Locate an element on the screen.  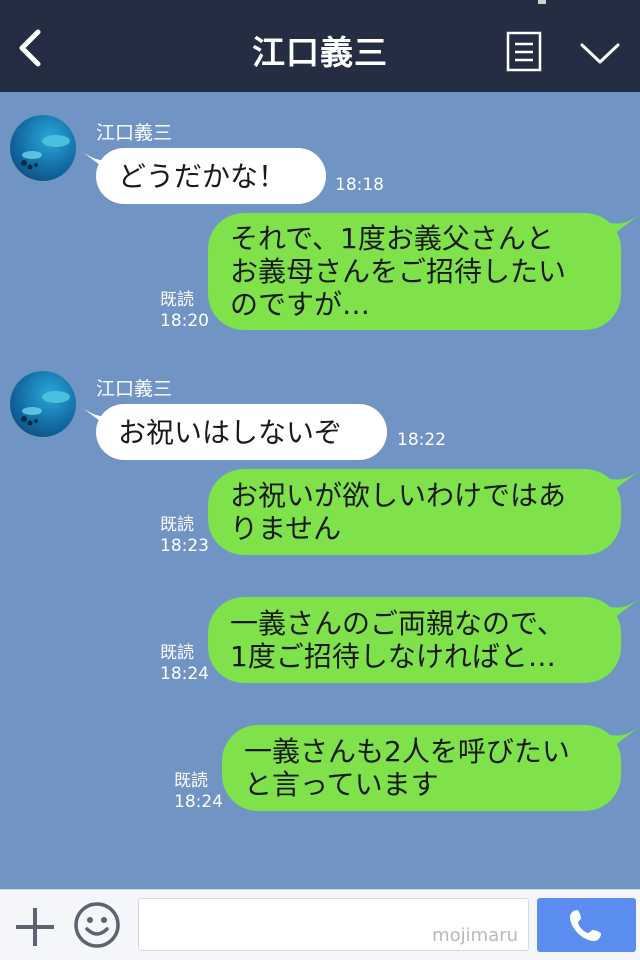
watermark: mojimaru is located at coordinates (475, 935).